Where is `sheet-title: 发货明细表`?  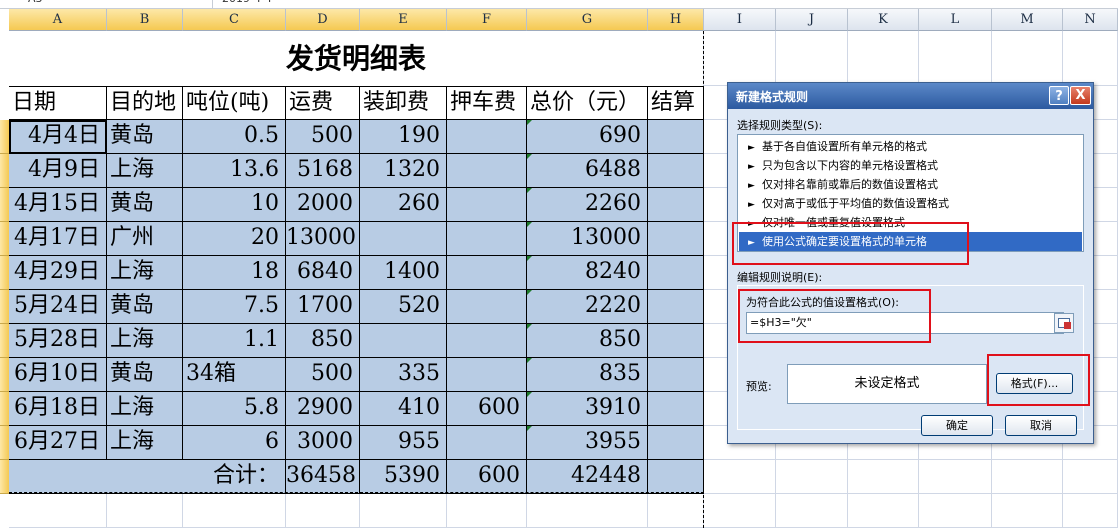
sheet-title: 发货明细表 is located at coordinates (356, 58).